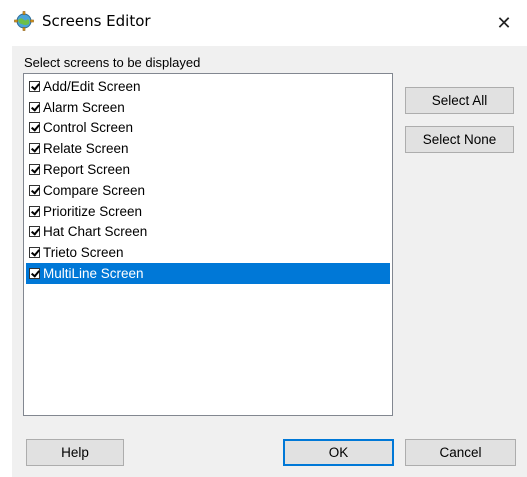  I want to click on close-icon: ✕, so click(504, 23).